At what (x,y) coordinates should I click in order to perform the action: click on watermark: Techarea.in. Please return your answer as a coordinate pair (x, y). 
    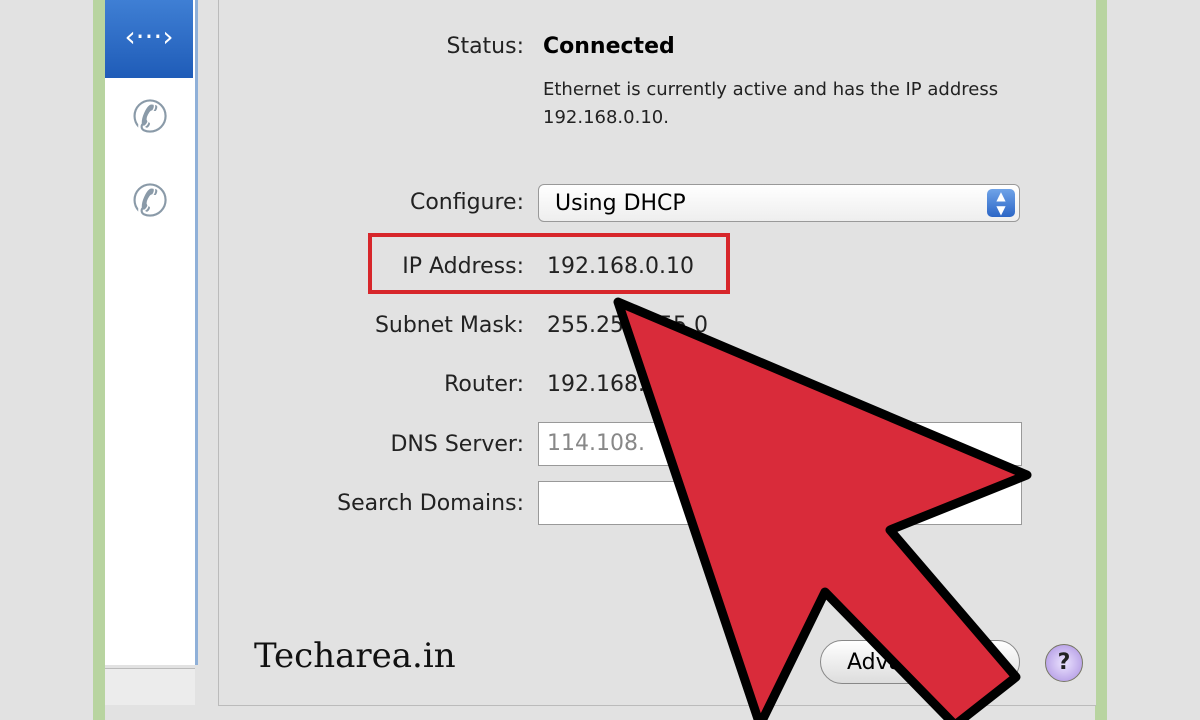
    Looking at the image, I should click on (355, 656).